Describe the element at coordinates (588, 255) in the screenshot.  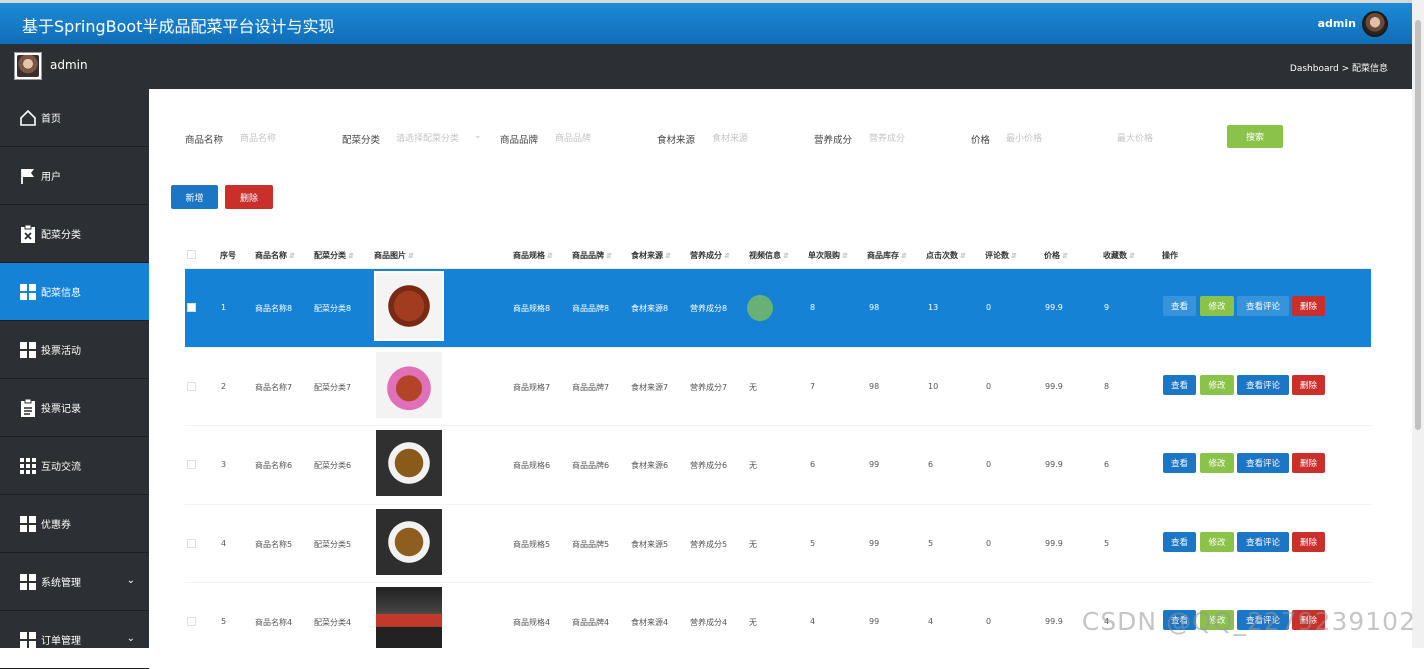
I see `col-brand-label: 商品品牌` at that location.